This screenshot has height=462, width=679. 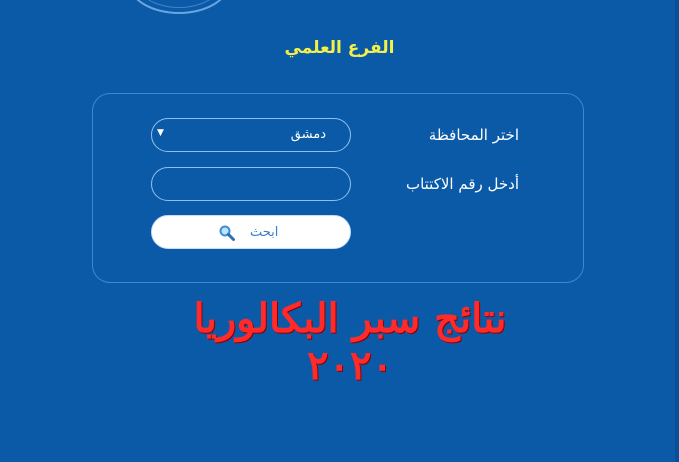 I want to click on results-headline: نتائج سبر البكالوريا ٢٠٢٠, so click(x=350, y=342).